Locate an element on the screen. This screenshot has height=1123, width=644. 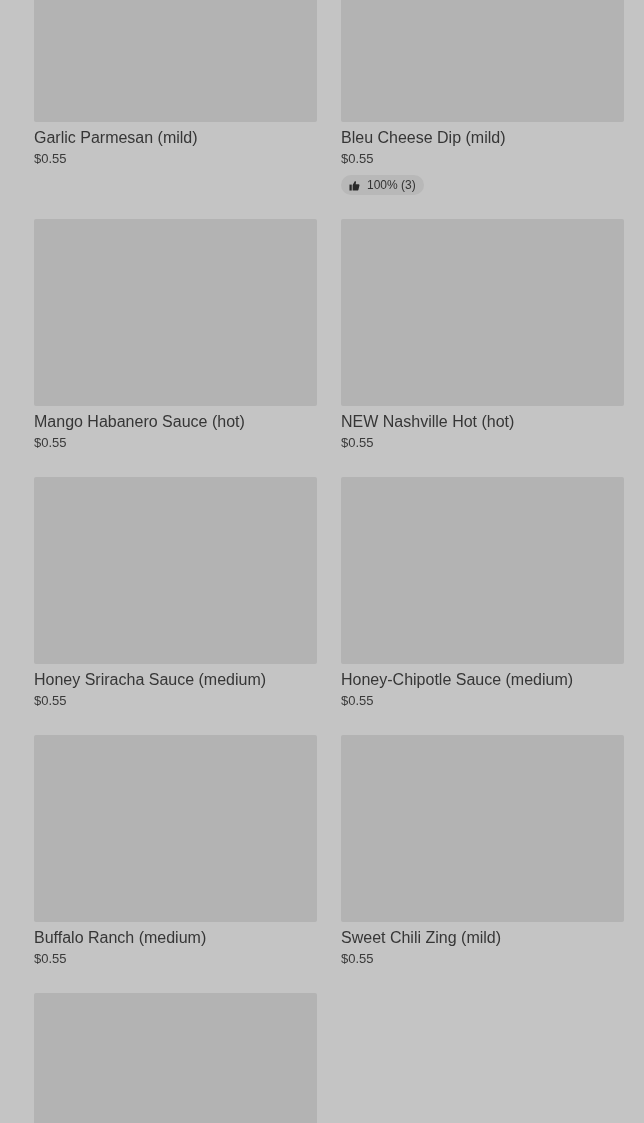
item-name: Honey Sriracha Sauce (medium) is located at coordinates (150, 680).